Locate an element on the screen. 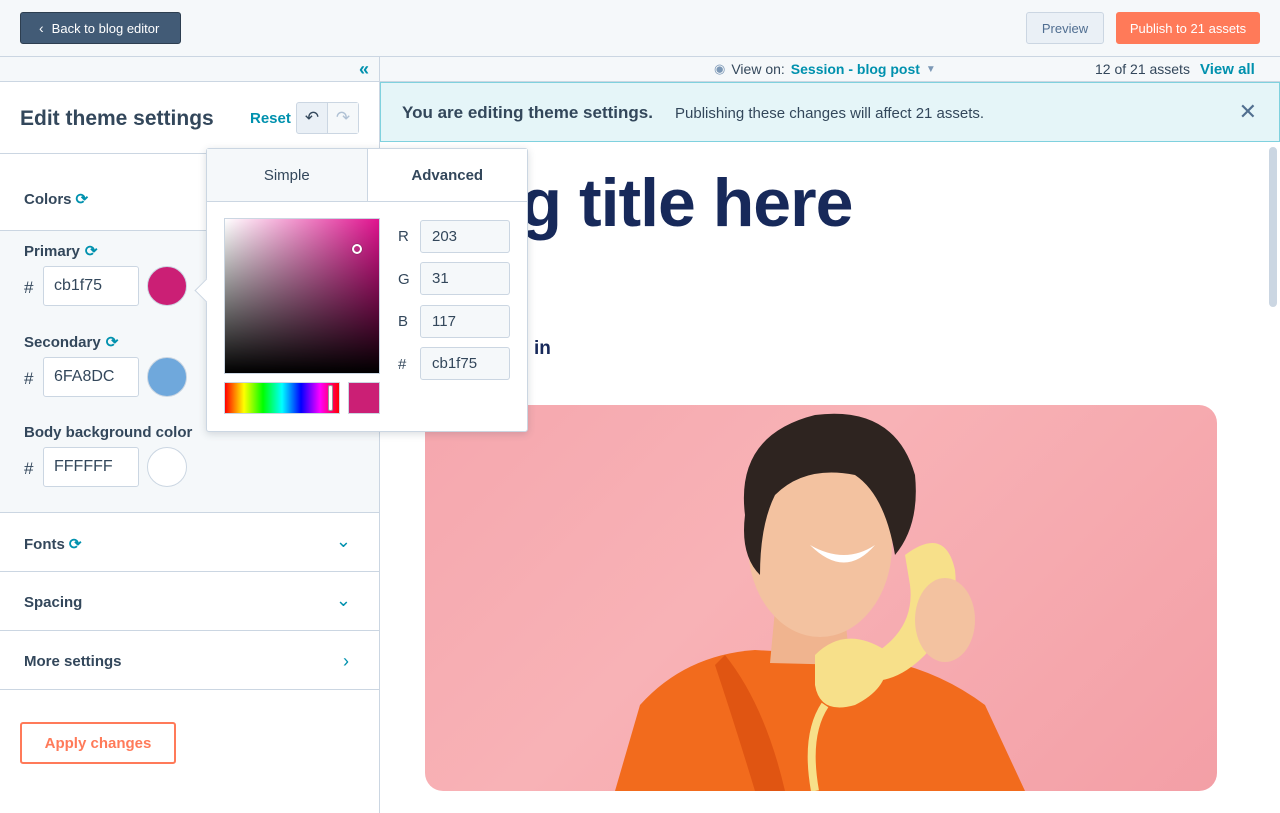 Image resolution: width=1280 pixels, height=813 pixels. hex-input is located at coordinates (465, 363).